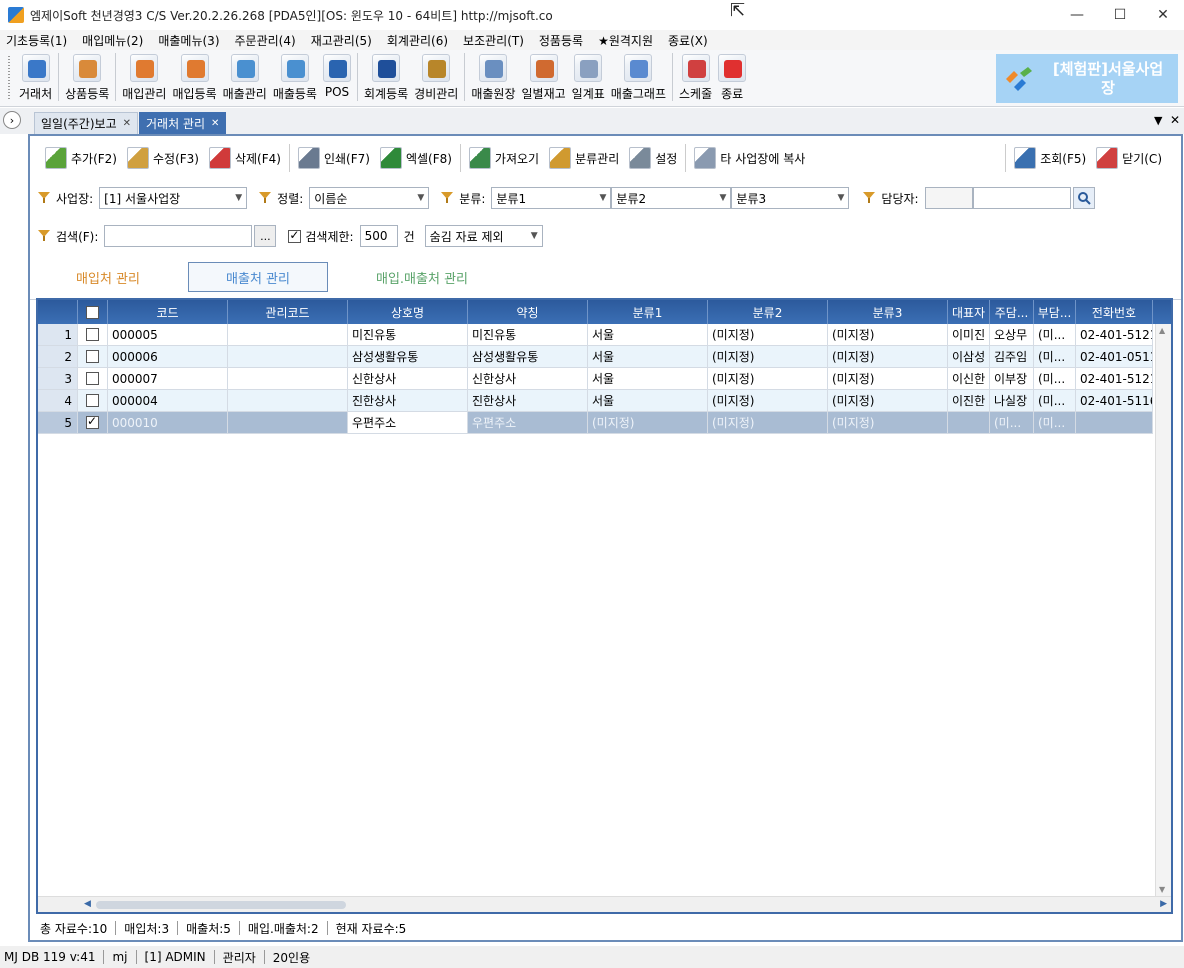  What do you see at coordinates (1162, 15) in the screenshot?
I see `close-button: ✕` at bounding box center [1162, 15].